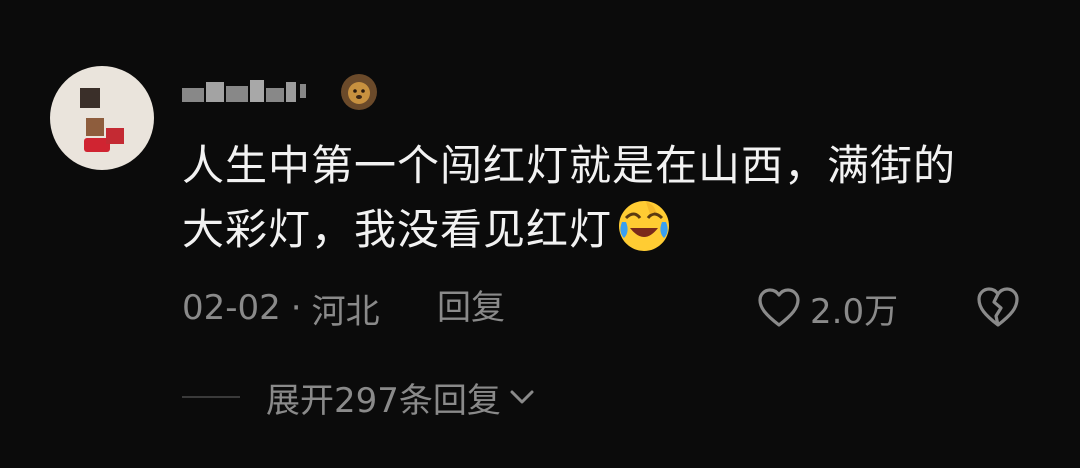  I want to click on comment-text-line-2: 大彩灯，我没看见红灯, so click(597, 230).